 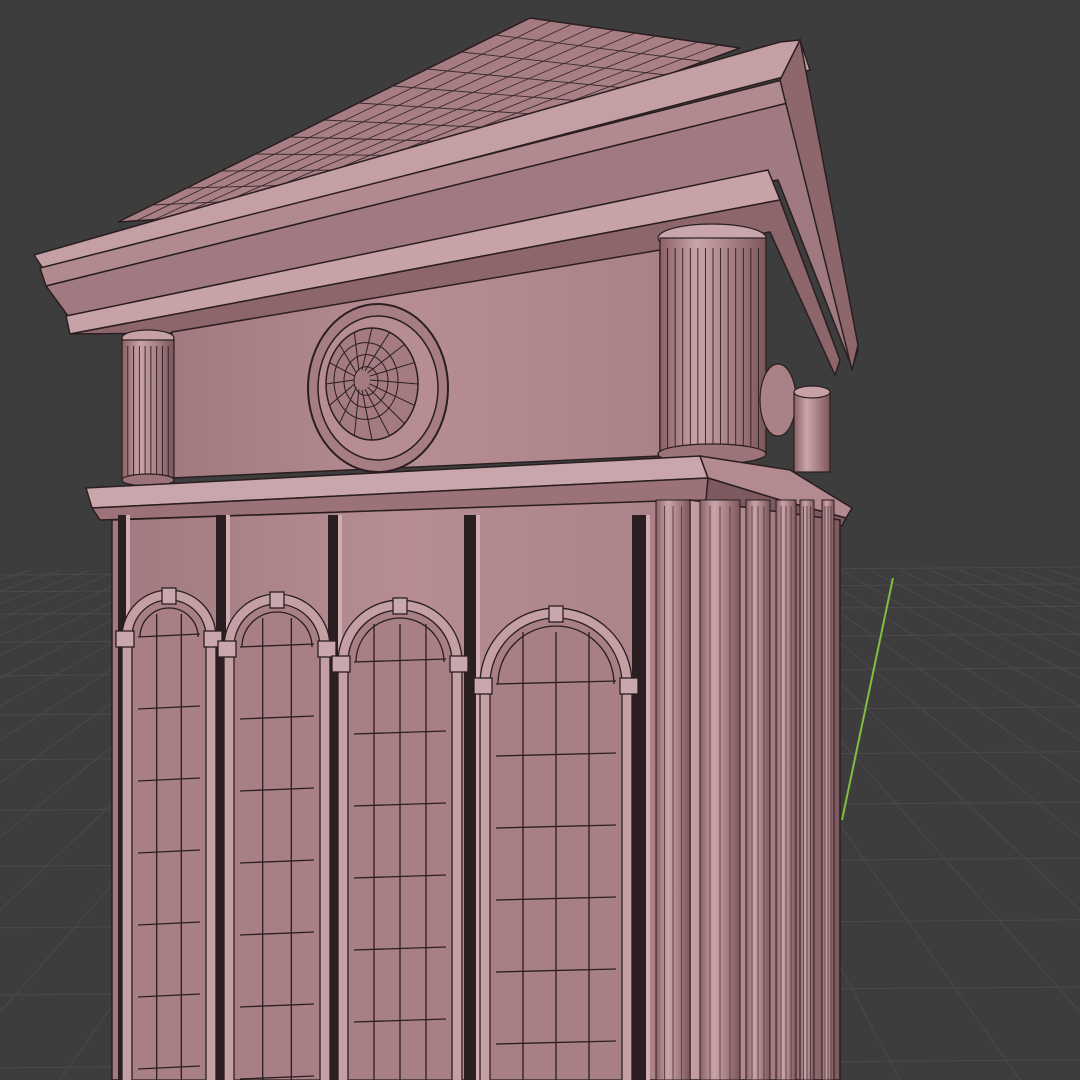 I want to click on attic-column-right, so click(x=712, y=344).